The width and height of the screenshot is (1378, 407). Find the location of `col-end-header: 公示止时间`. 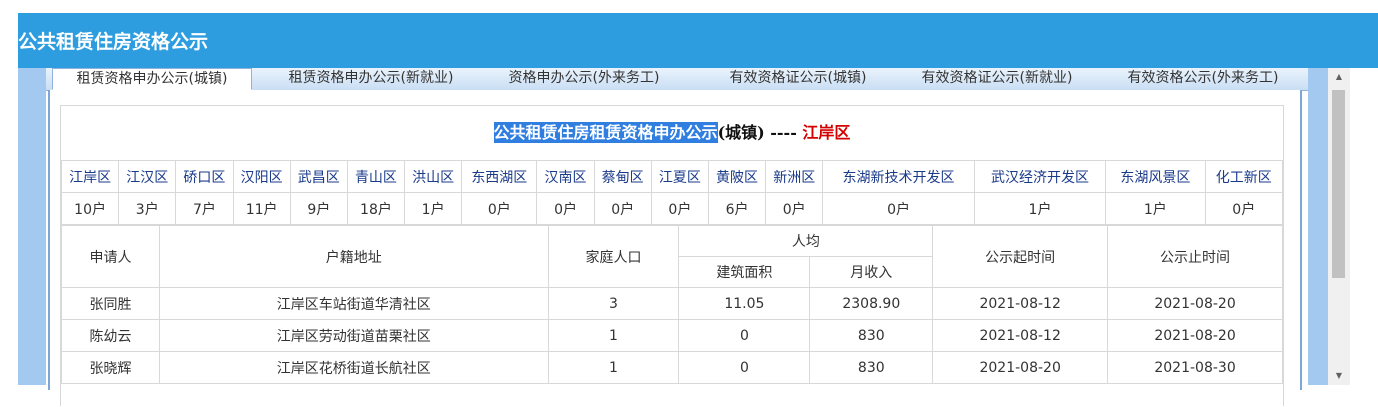

col-end-header: 公示止时间 is located at coordinates (1195, 256).